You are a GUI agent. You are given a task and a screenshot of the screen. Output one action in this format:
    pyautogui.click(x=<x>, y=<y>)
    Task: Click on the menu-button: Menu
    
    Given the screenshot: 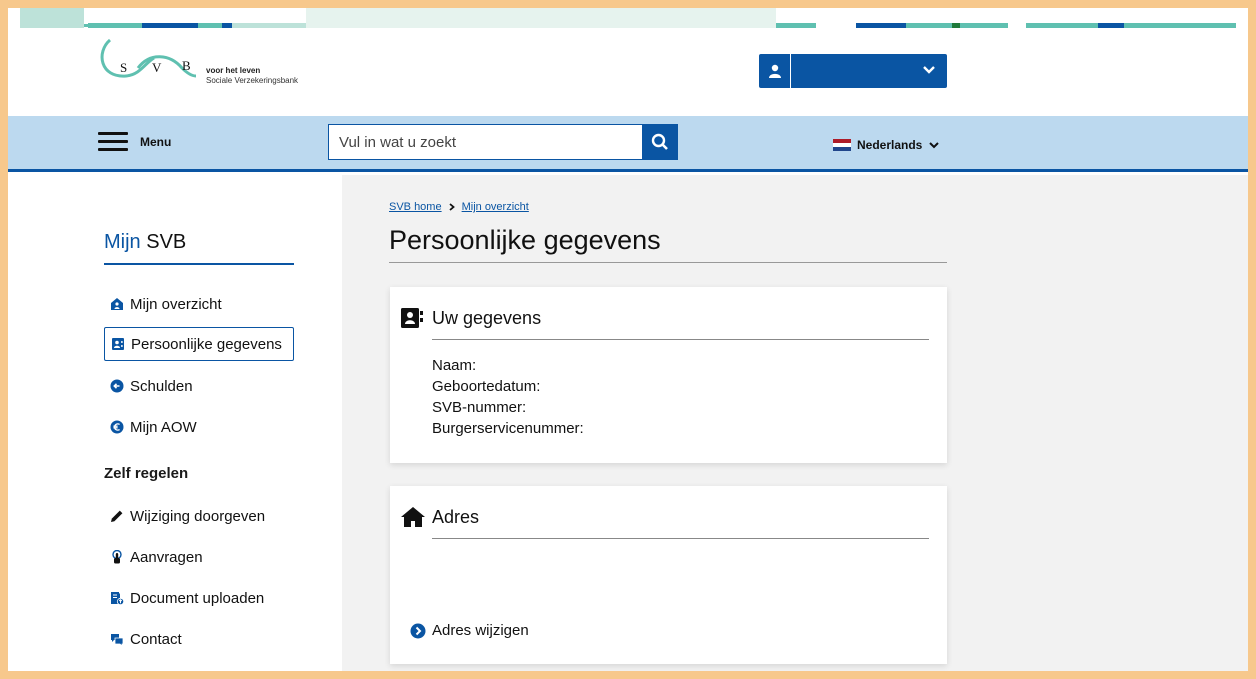 What is the action you would take?
    pyautogui.click(x=134, y=142)
    